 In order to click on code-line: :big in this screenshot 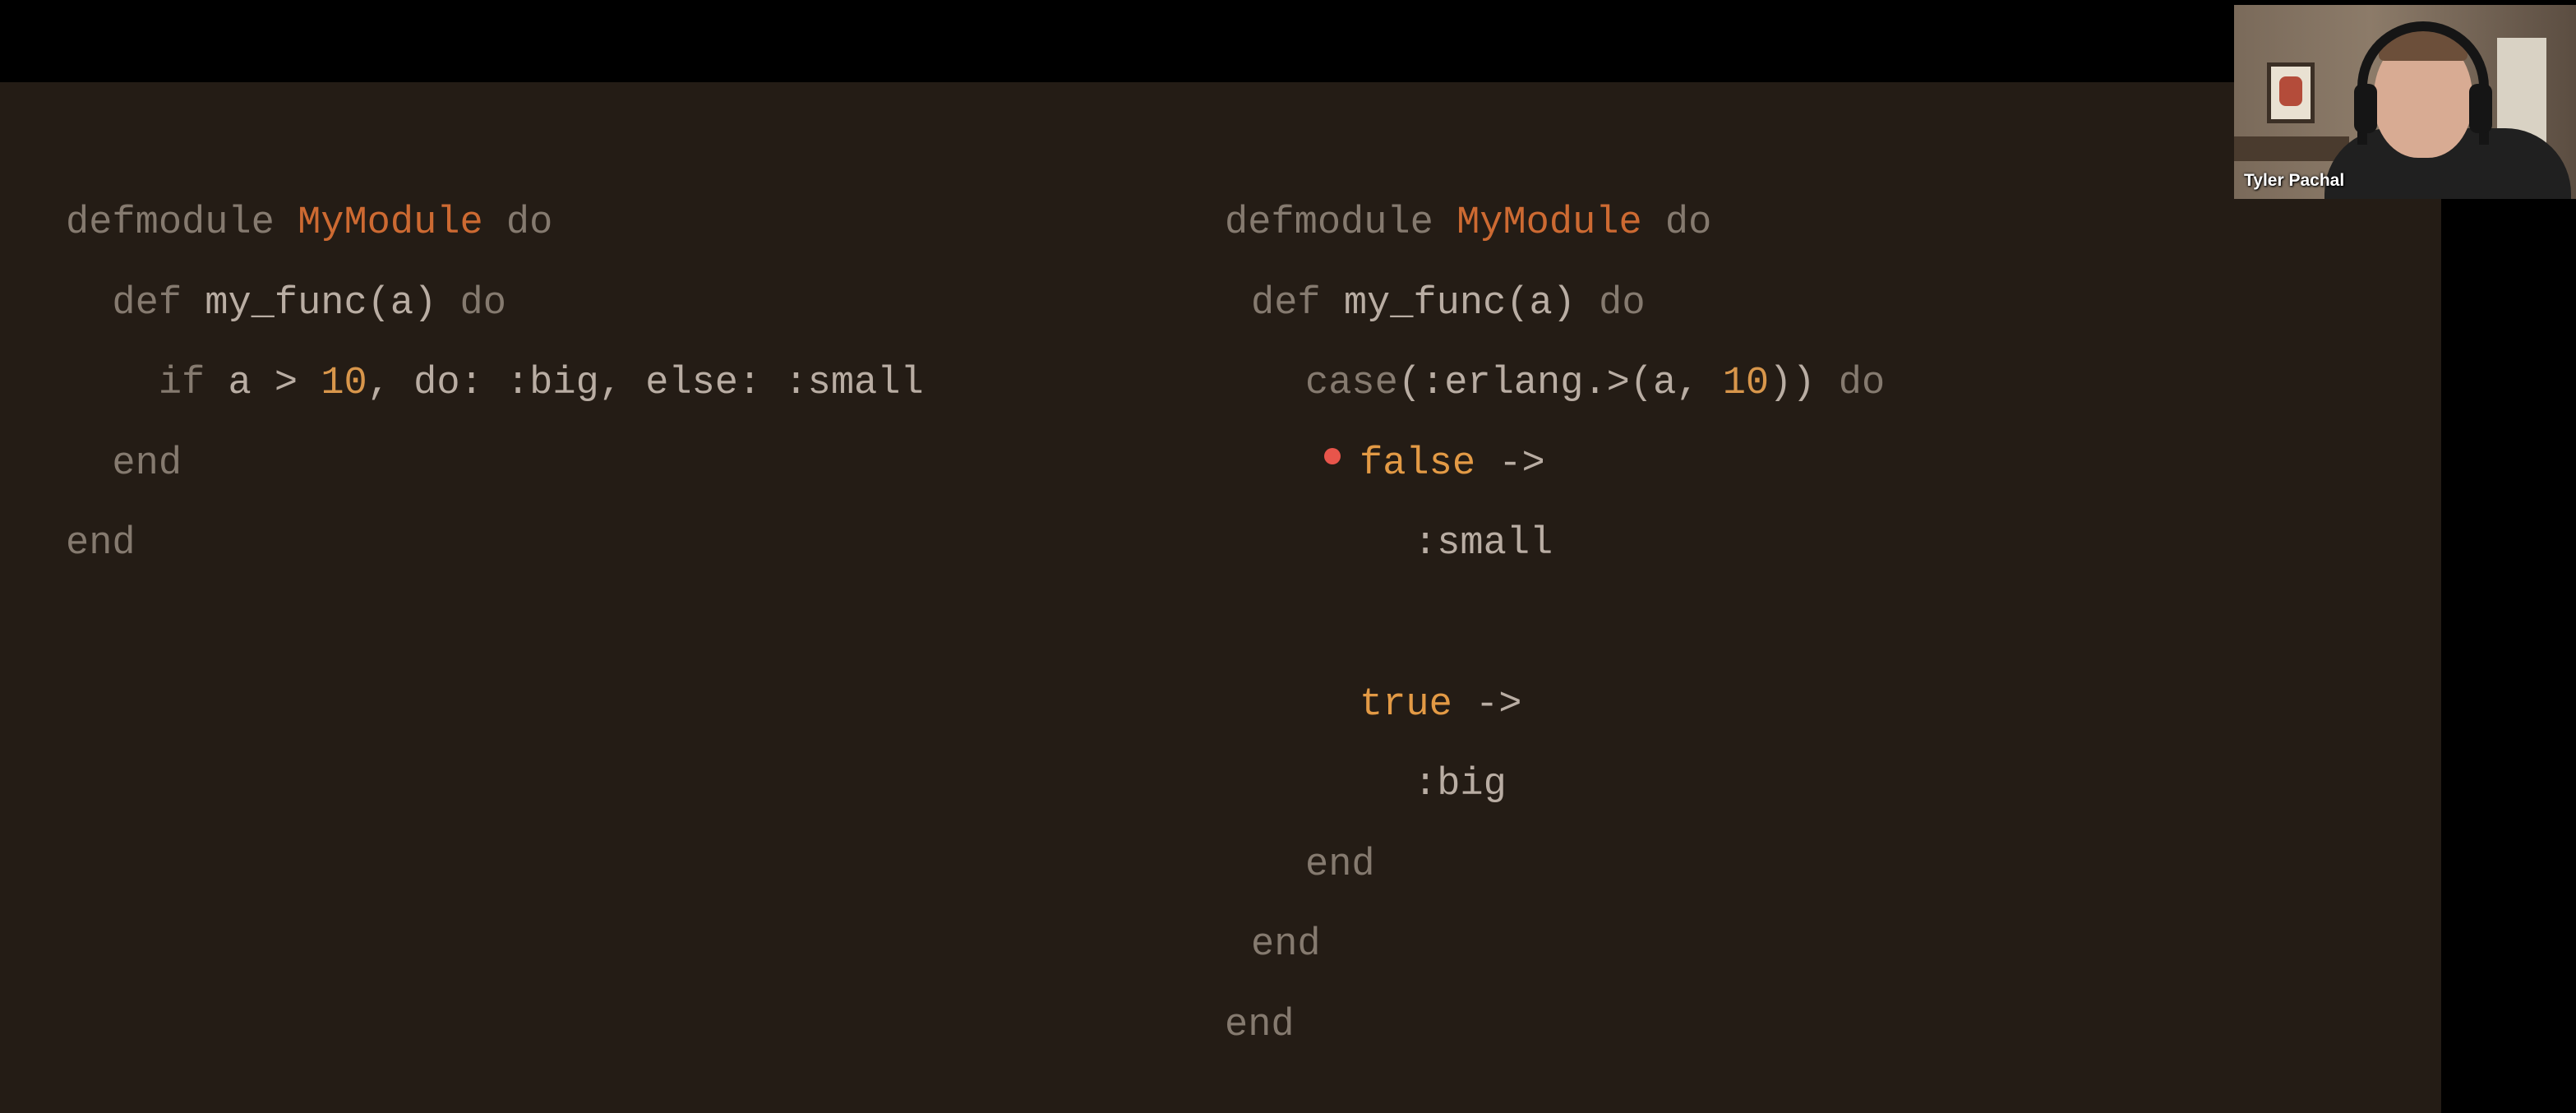, I will do `click(1461, 785)`.